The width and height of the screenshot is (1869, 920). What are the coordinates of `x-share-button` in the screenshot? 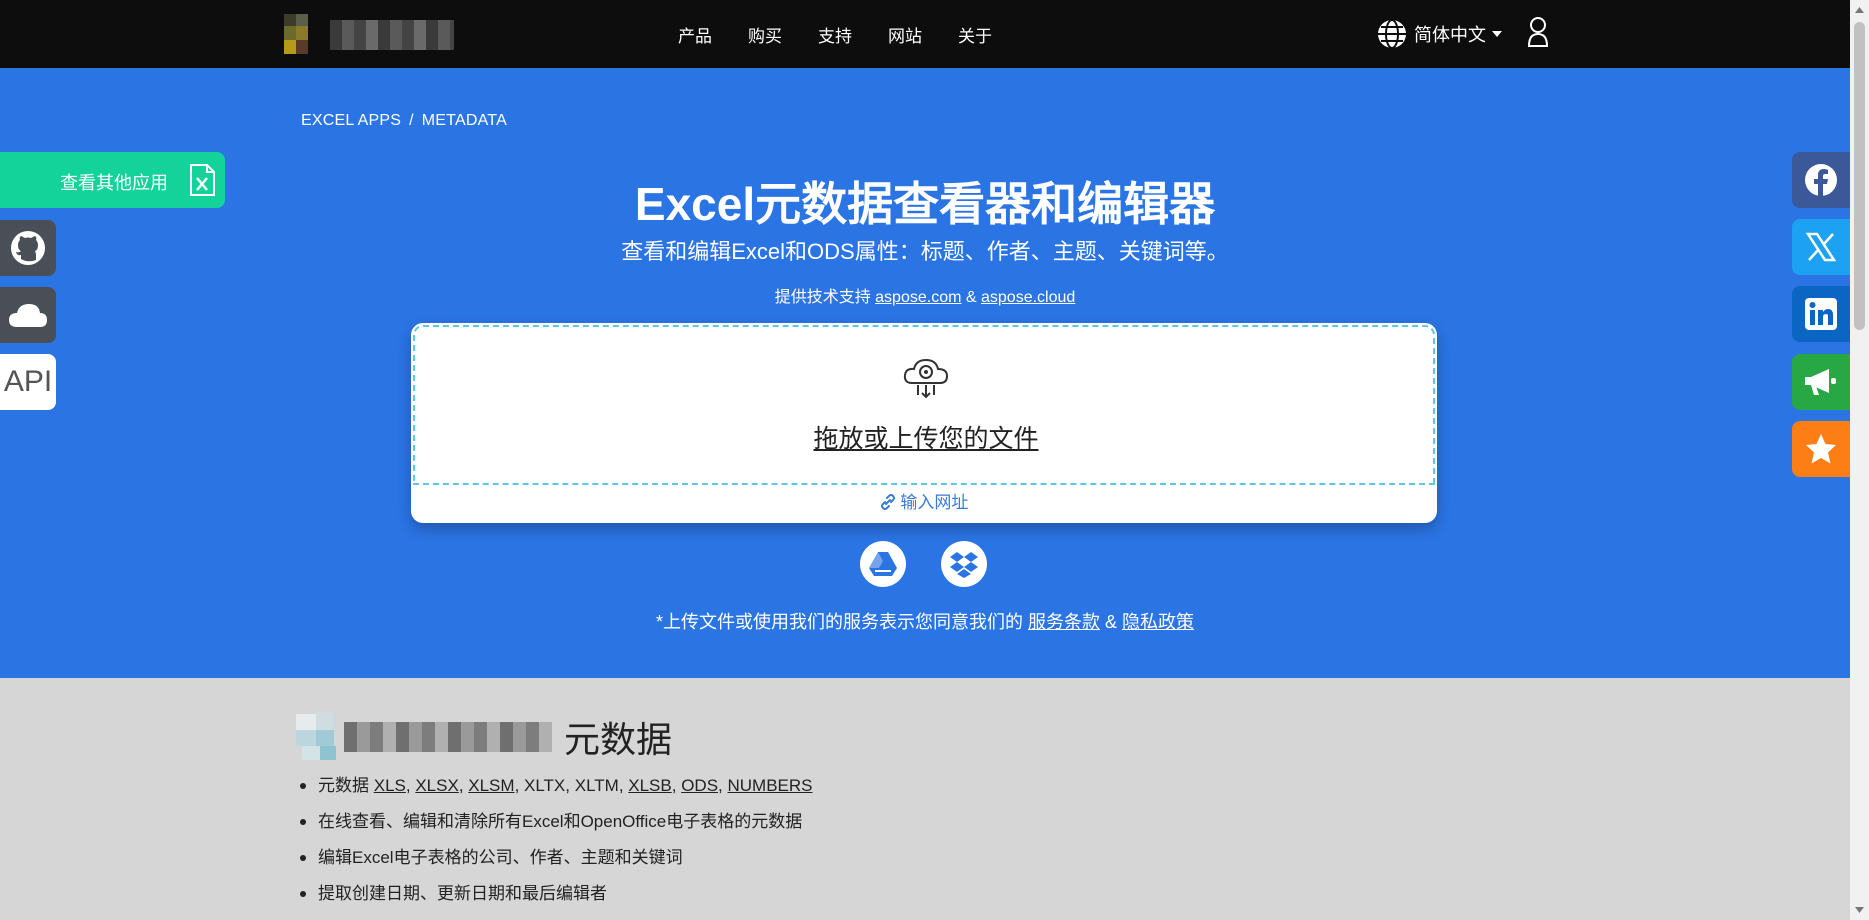 It's located at (1821, 247).